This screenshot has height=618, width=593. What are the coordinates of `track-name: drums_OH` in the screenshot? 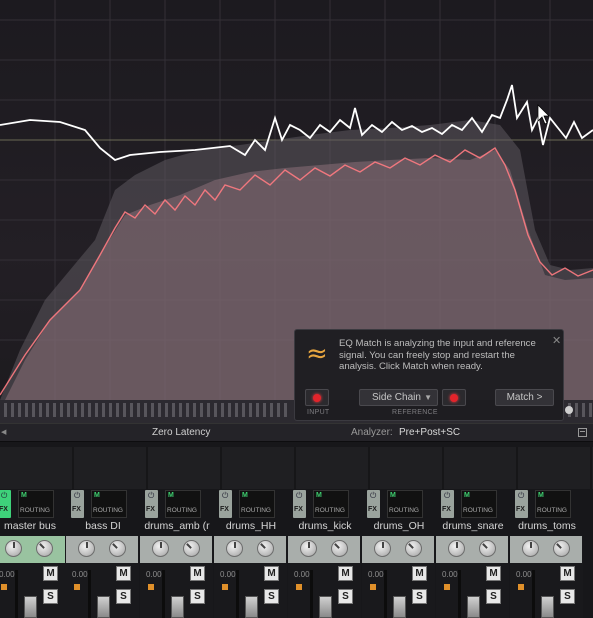 It's located at (399, 527).